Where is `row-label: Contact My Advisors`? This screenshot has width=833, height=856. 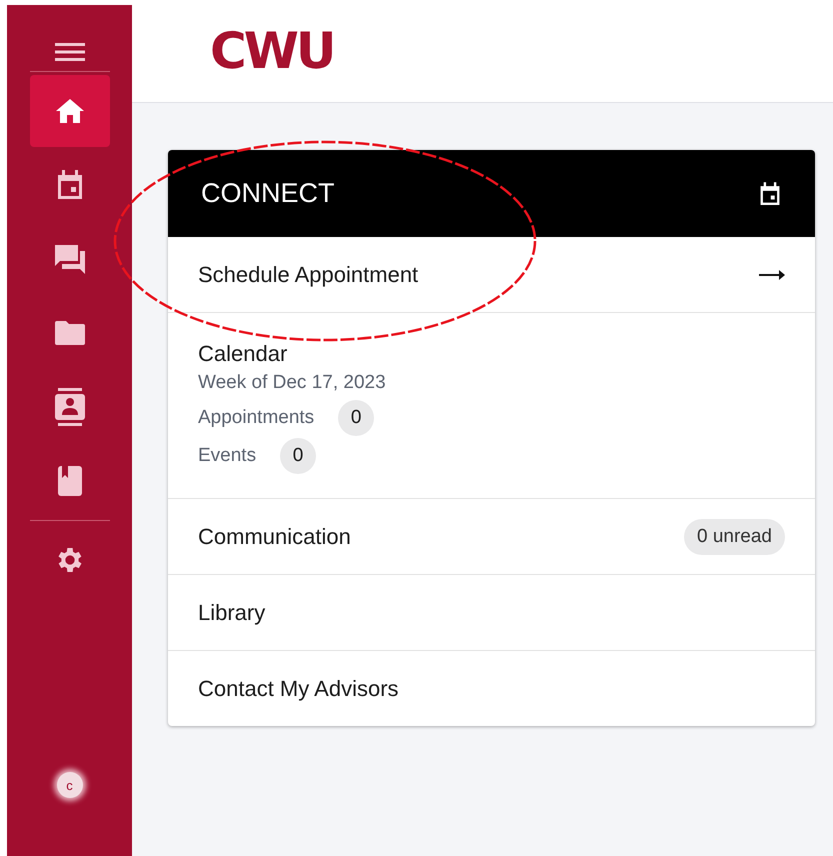 row-label: Contact My Advisors is located at coordinates (298, 689).